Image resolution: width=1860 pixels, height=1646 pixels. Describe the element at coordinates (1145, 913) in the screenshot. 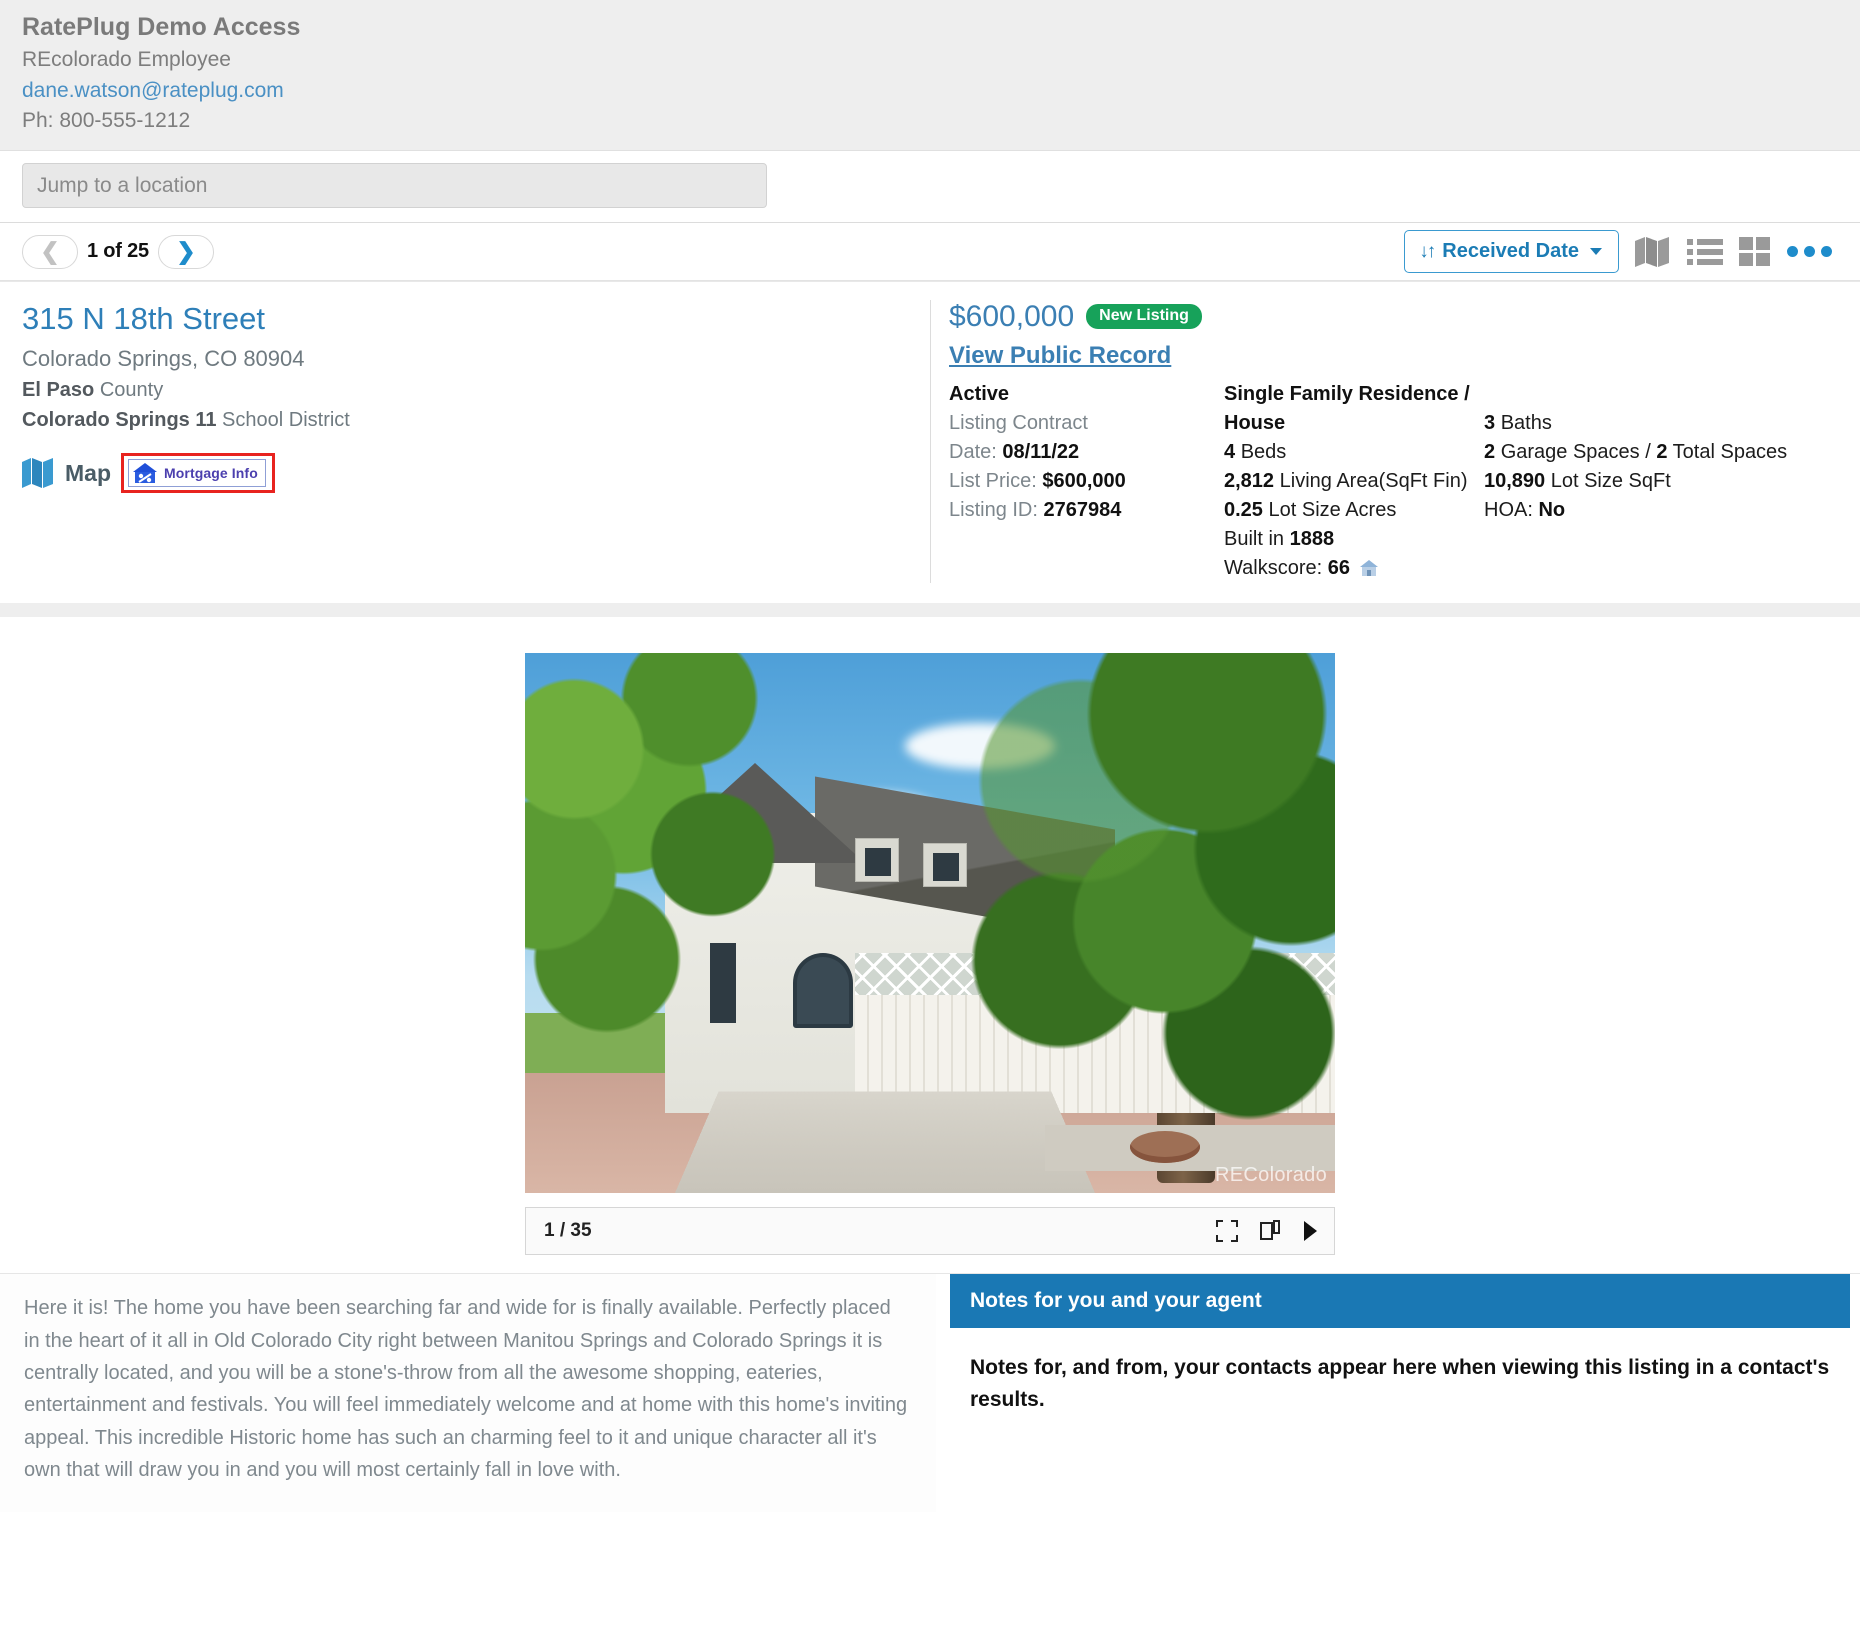

I see `photo-tree-right` at that location.